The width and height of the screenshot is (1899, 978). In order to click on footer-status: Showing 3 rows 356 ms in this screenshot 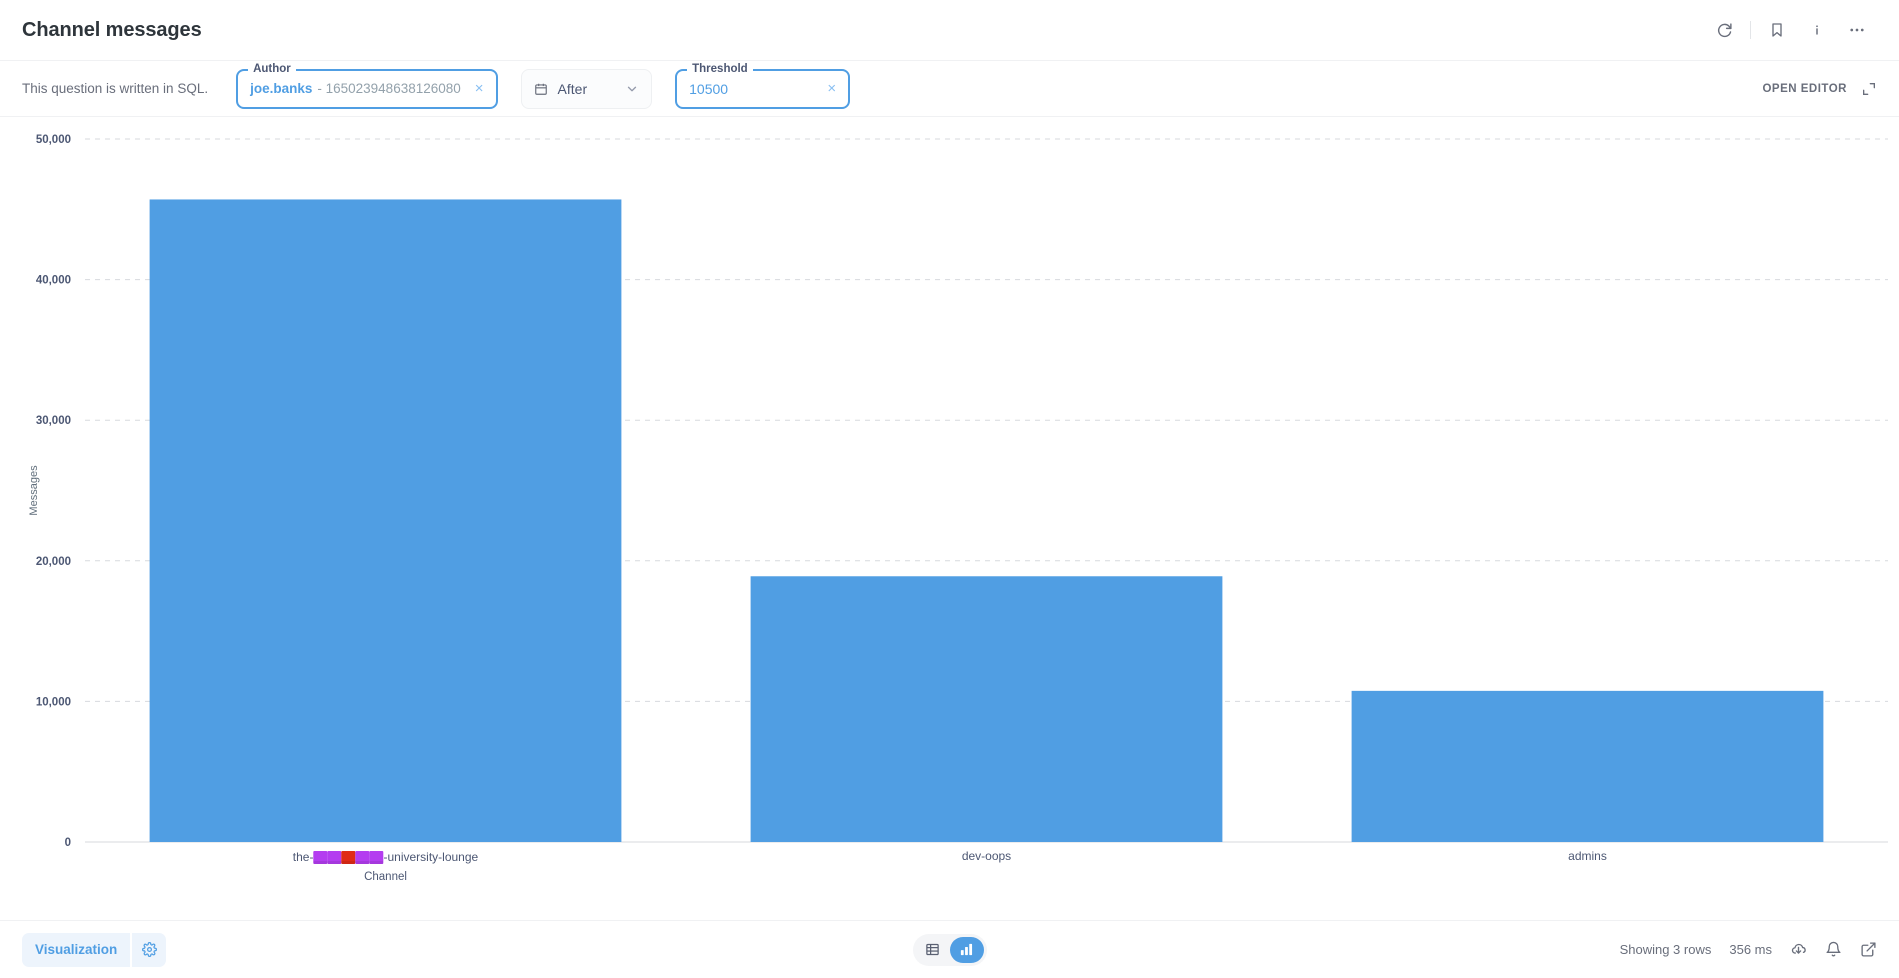, I will do `click(1748, 949)`.